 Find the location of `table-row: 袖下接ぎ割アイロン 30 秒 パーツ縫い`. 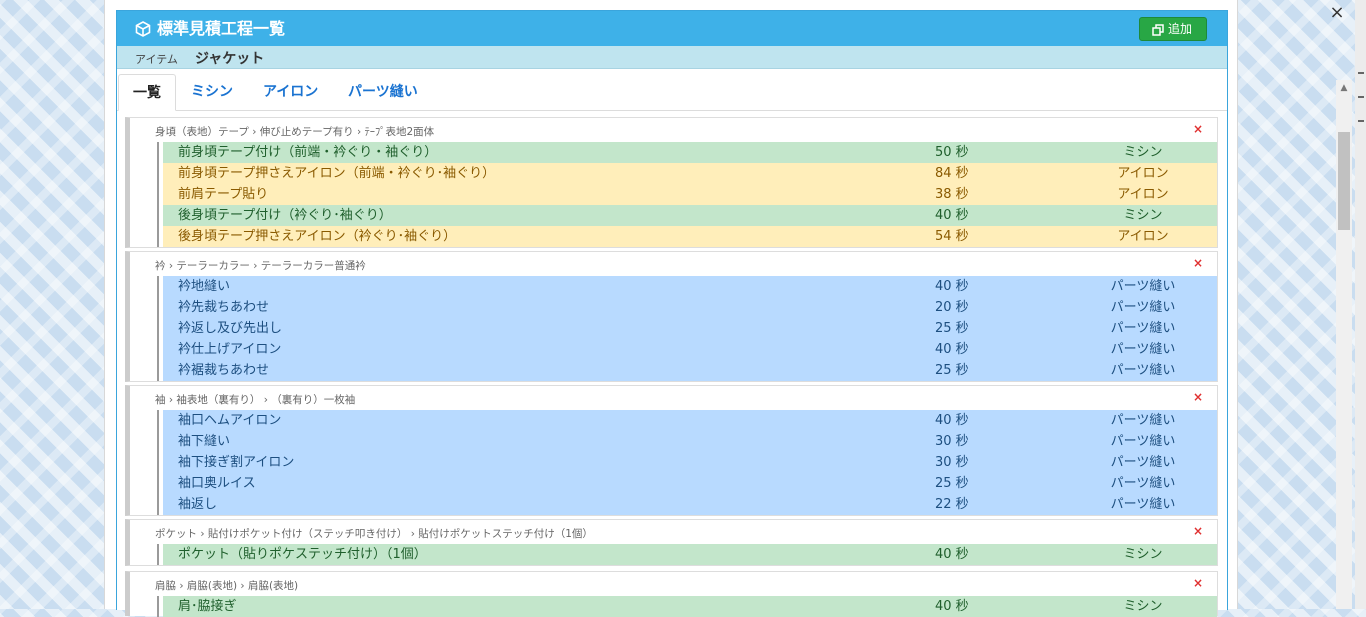

table-row: 袖下接ぎ割アイロン 30 秒 パーツ縫い is located at coordinates (687, 462).